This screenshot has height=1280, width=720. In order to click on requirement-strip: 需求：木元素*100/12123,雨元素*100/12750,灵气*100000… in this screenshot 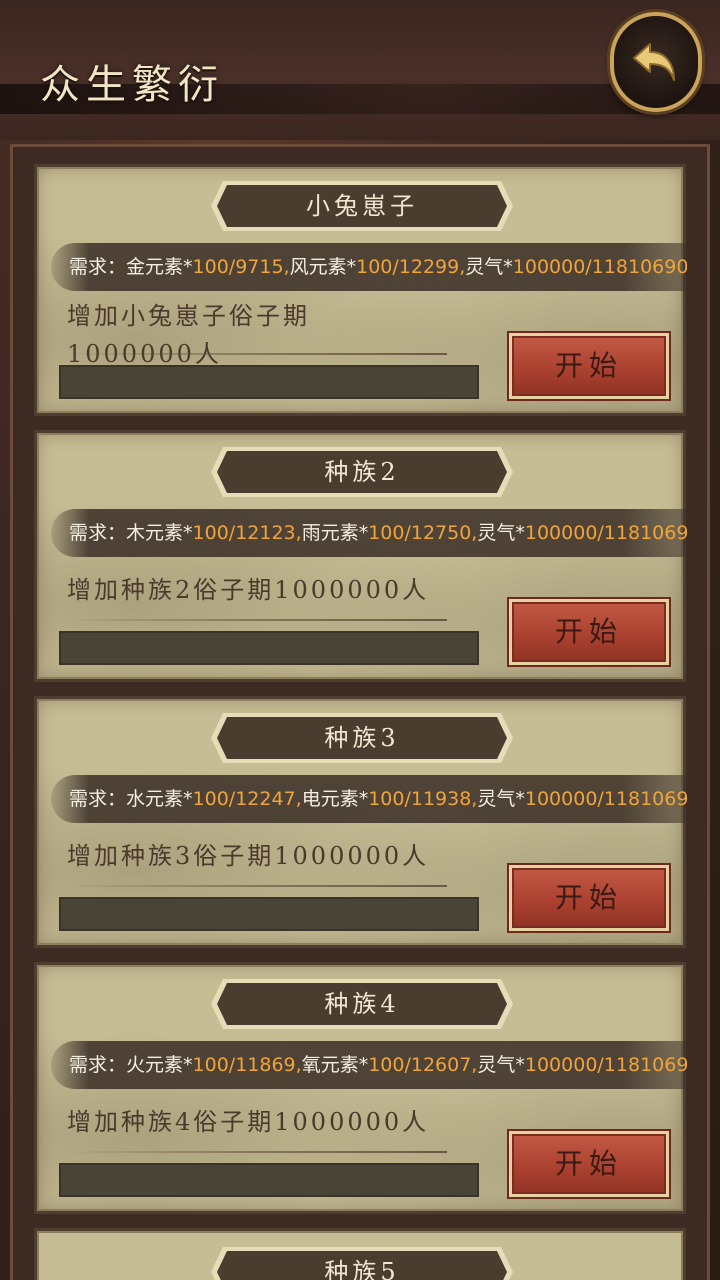, I will do `click(369, 533)`.